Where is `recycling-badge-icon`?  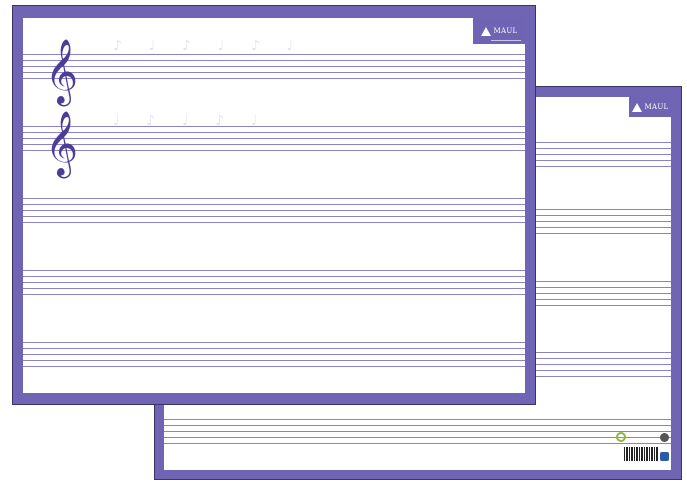 recycling-badge-icon is located at coordinates (664, 437).